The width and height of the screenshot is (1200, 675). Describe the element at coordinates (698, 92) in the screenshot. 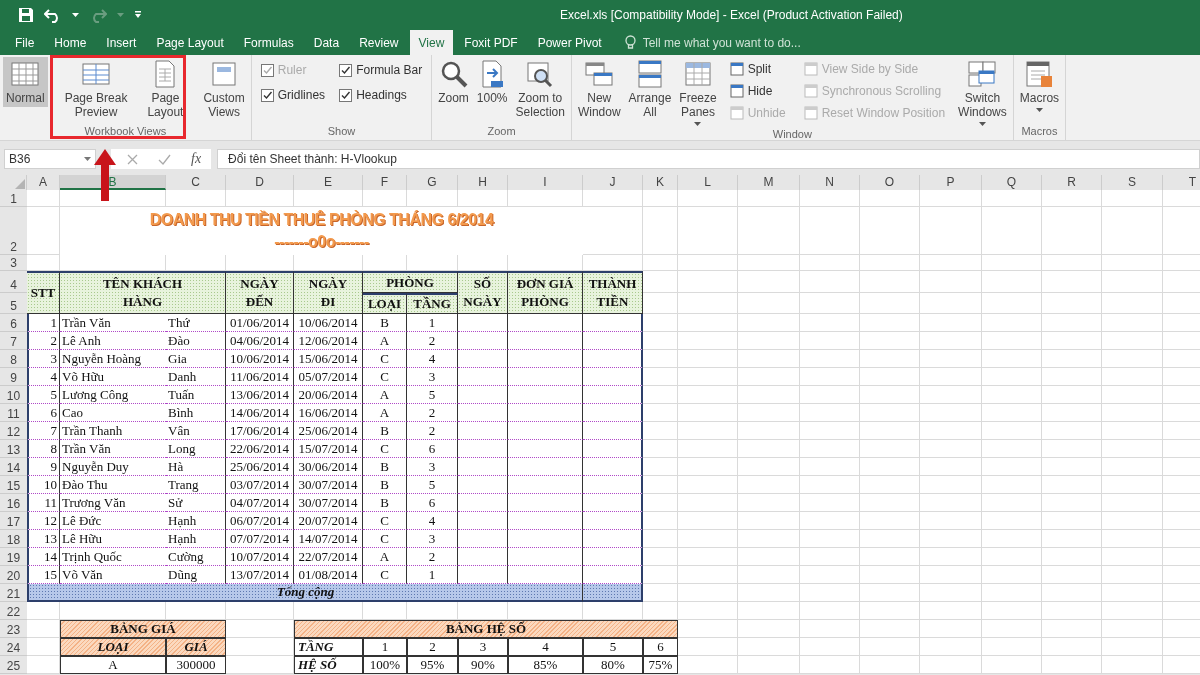

I see `ribbon-button: Freeze Panes` at that location.